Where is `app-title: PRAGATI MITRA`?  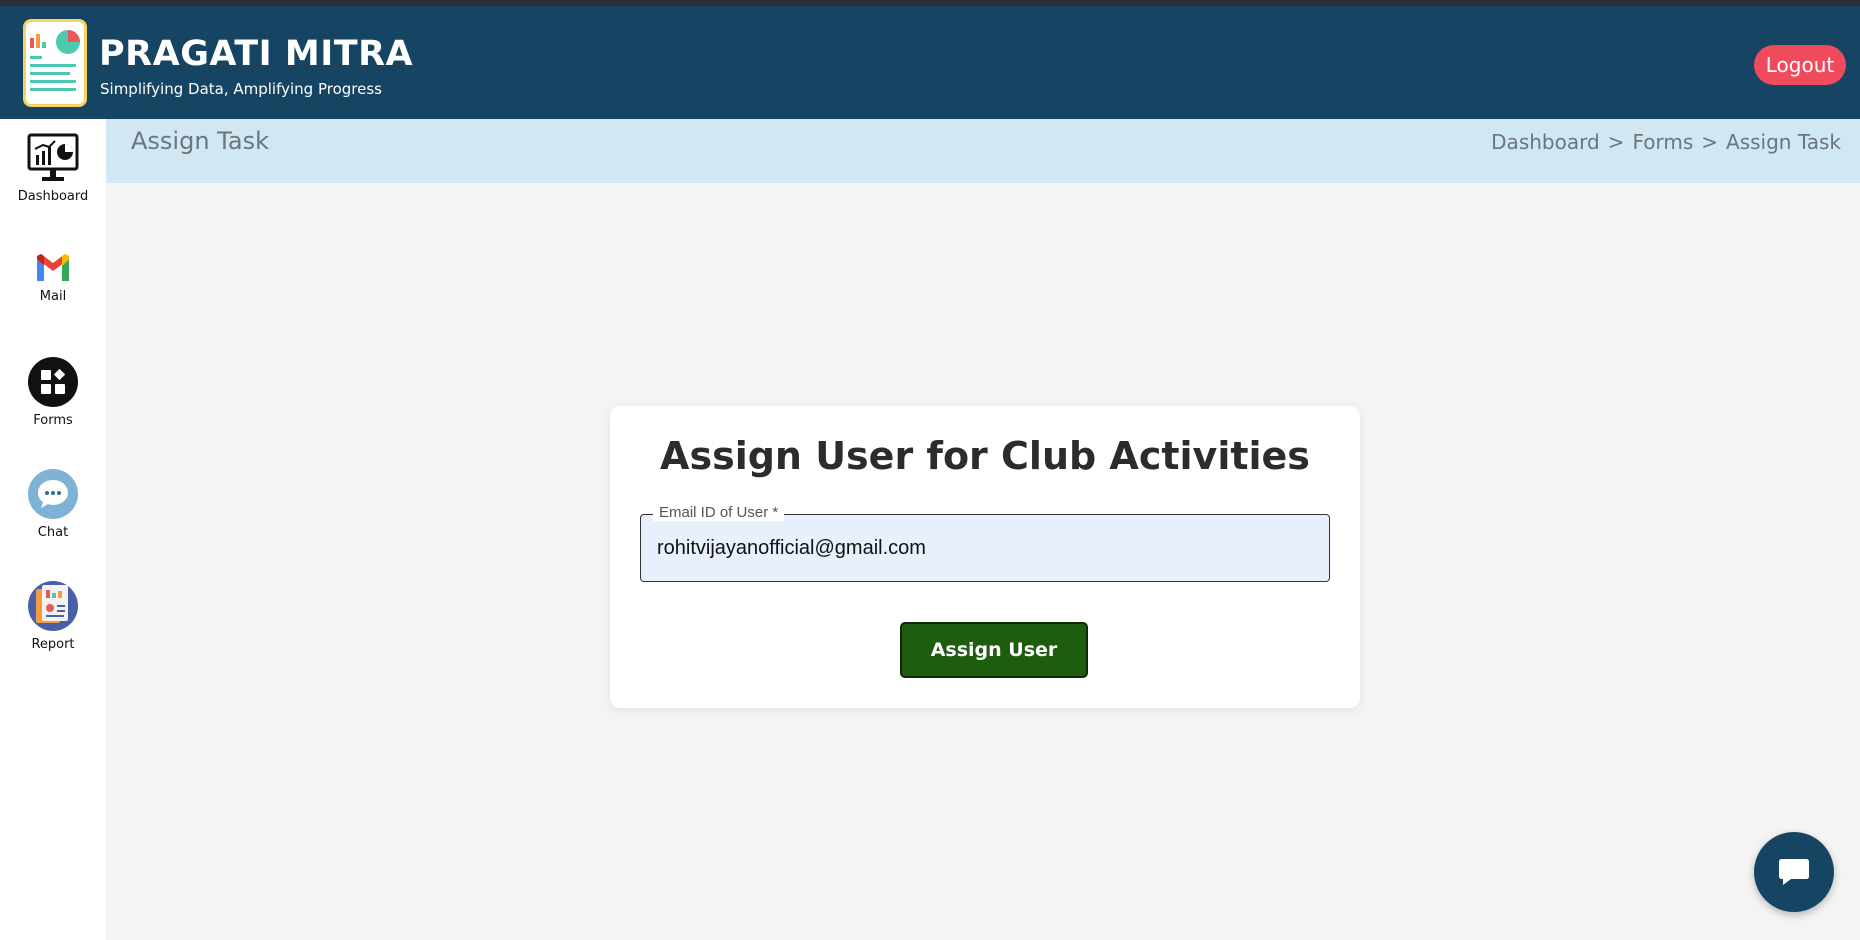 app-title: PRAGATI MITRA is located at coordinates (256, 54).